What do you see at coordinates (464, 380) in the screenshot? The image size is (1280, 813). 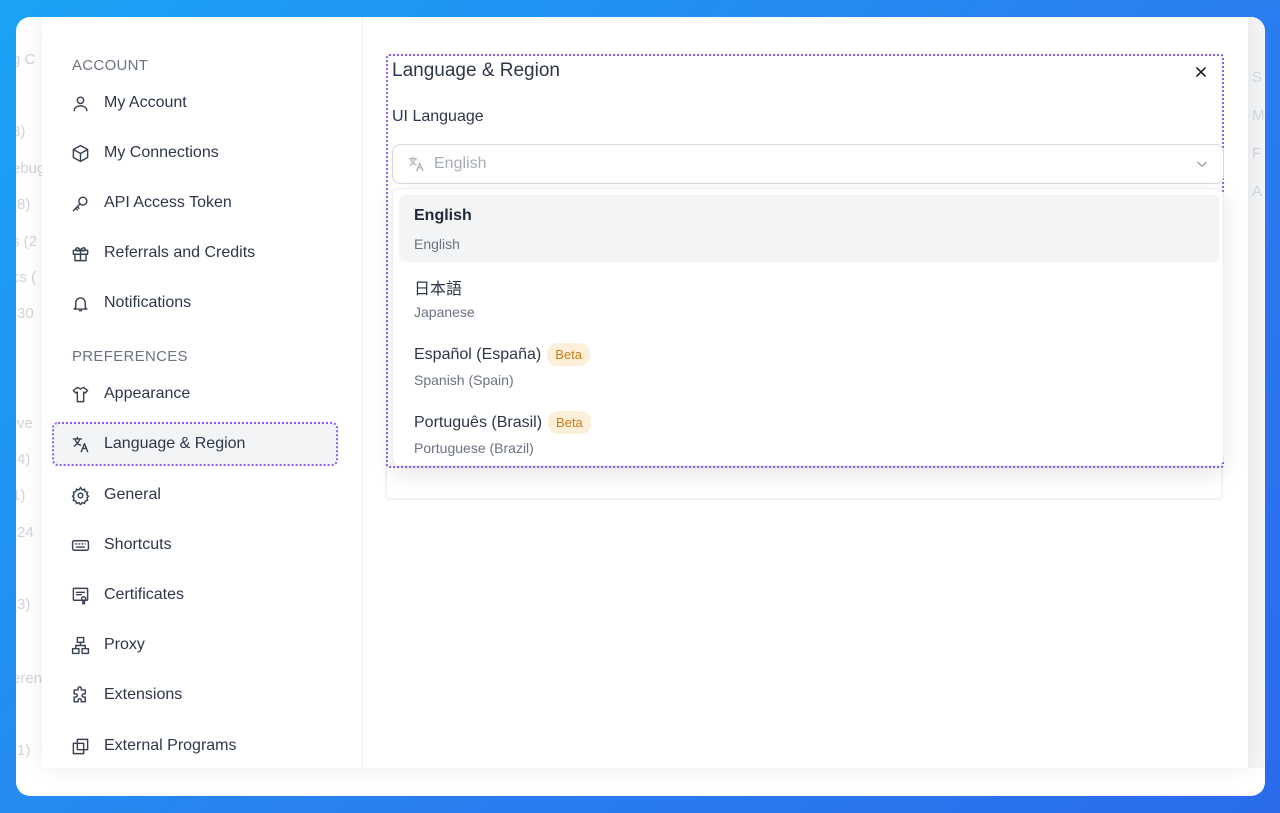 I see `option-subtitle: Spanish (Spain)` at bounding box center [464, 380].